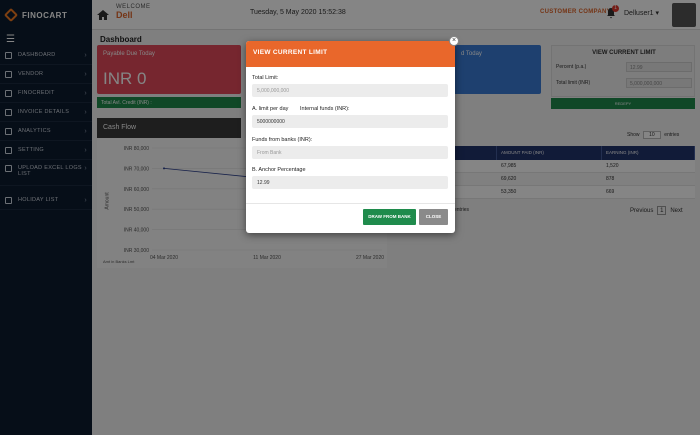 Image resolution: width=700 pixels, height=435 pixels. Describe the element at coordinates (282, 140) in the screenshot. I see `funds-from-banks-label: Funds from banks (INR):` at that location.